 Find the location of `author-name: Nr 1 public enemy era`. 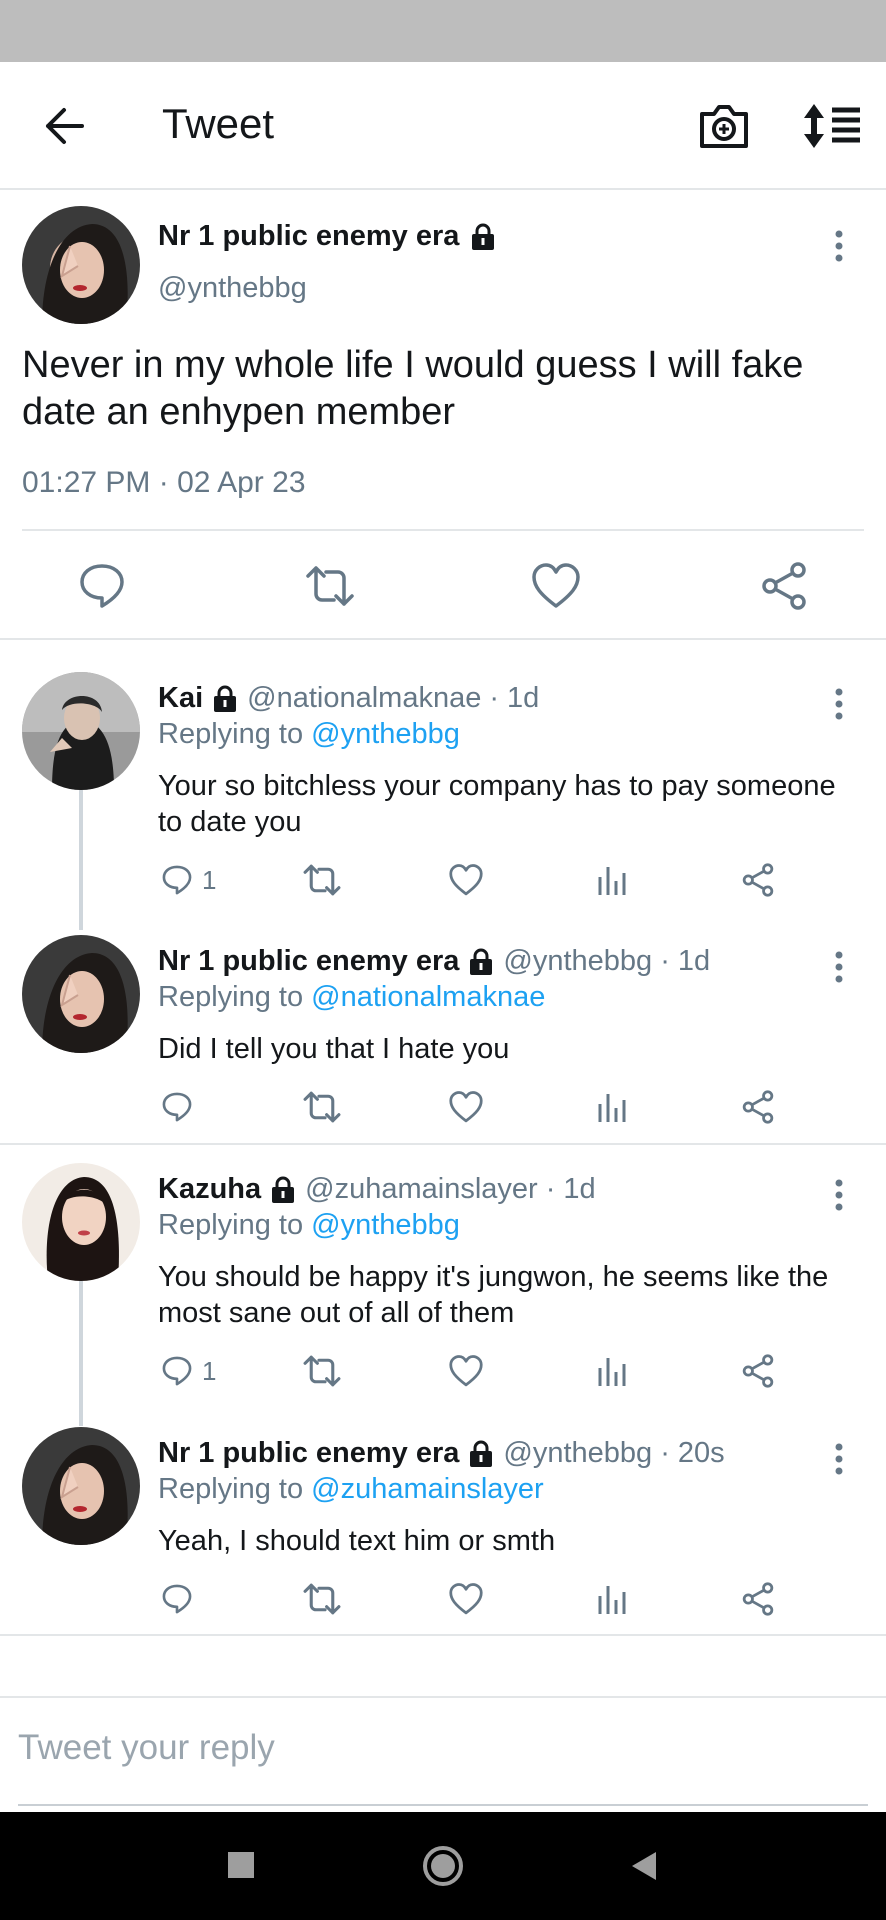

author-name: Nr 1 public enemy era is located at coordinates (327, 236).